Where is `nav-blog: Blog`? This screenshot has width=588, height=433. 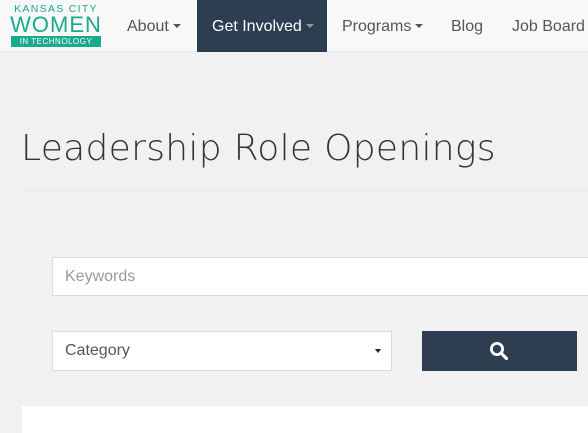
nav-blog: Blog is located at coordinates (466, 26).